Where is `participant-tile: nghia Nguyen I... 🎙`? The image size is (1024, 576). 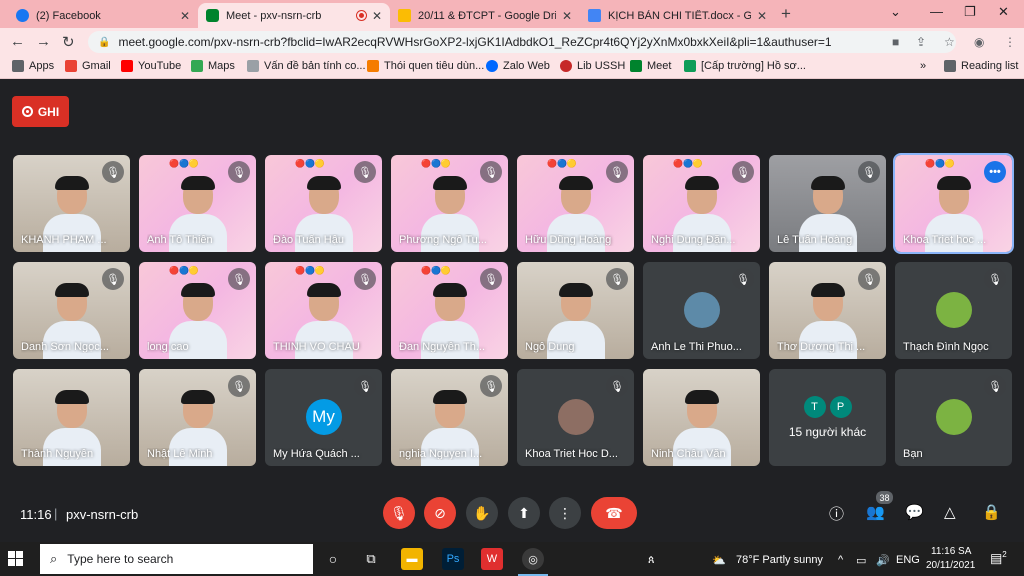 participant-tile: nghia Nguyen I... 🎙 is located at coordinates (449, 417).